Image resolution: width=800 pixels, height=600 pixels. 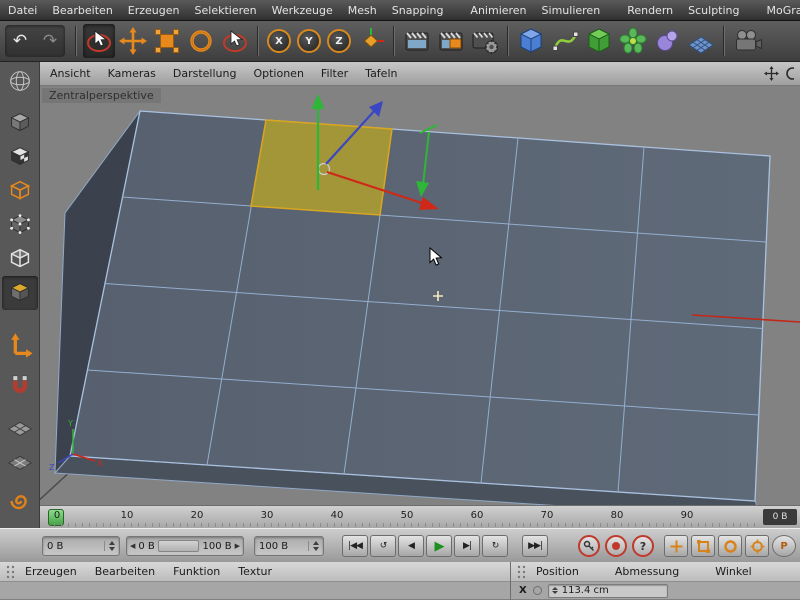 I want to click on menu-bearbeiten: Bearbeiten, so click(x=82, y=10).